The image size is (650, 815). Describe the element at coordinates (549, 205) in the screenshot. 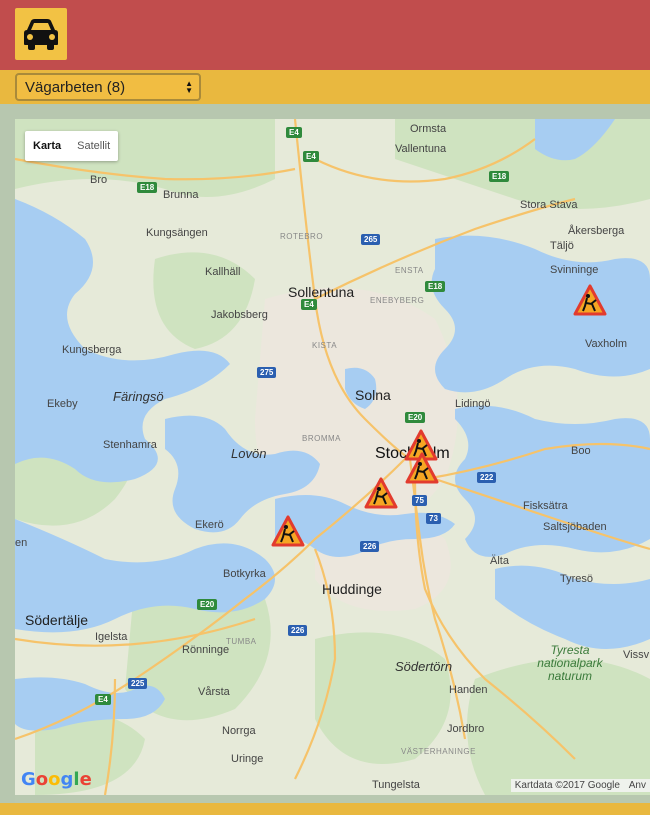

I see `place-label: Stora Stava` at that location.